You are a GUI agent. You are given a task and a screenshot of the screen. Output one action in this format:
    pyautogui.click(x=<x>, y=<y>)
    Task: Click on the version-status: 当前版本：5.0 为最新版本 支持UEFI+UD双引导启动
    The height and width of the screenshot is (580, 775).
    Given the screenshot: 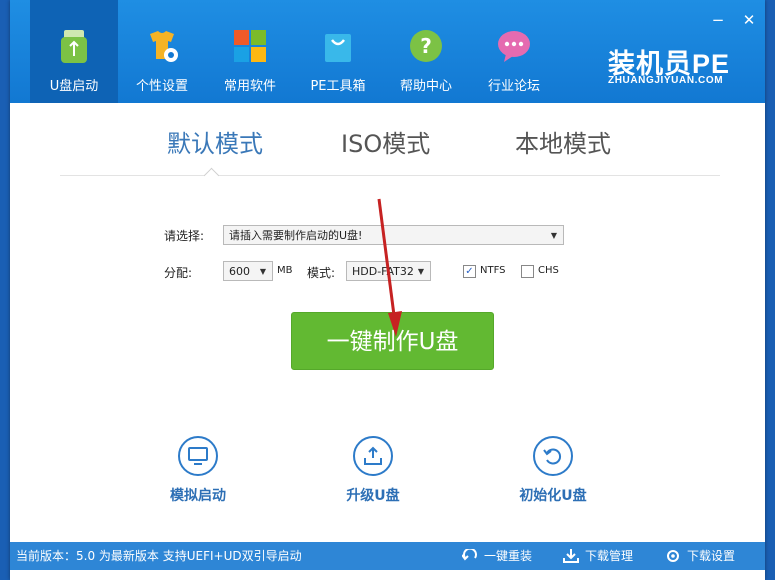 What is the action you would take?
    pyautogui.click(x=159, y=556)
    